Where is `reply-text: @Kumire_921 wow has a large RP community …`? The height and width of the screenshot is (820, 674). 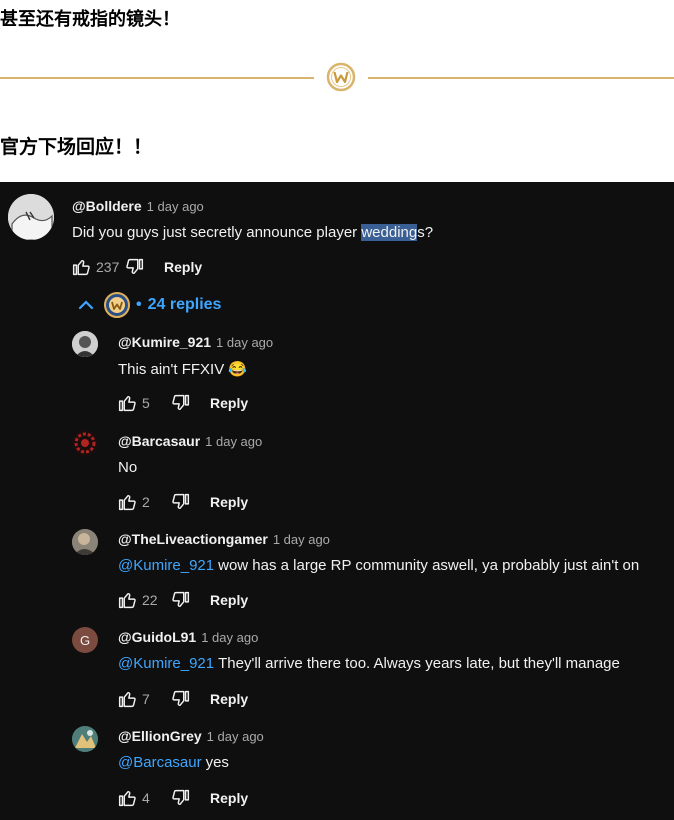 reply-text: @Kumire_921 wow has a large RP community … is located at coordinates (378, 565).